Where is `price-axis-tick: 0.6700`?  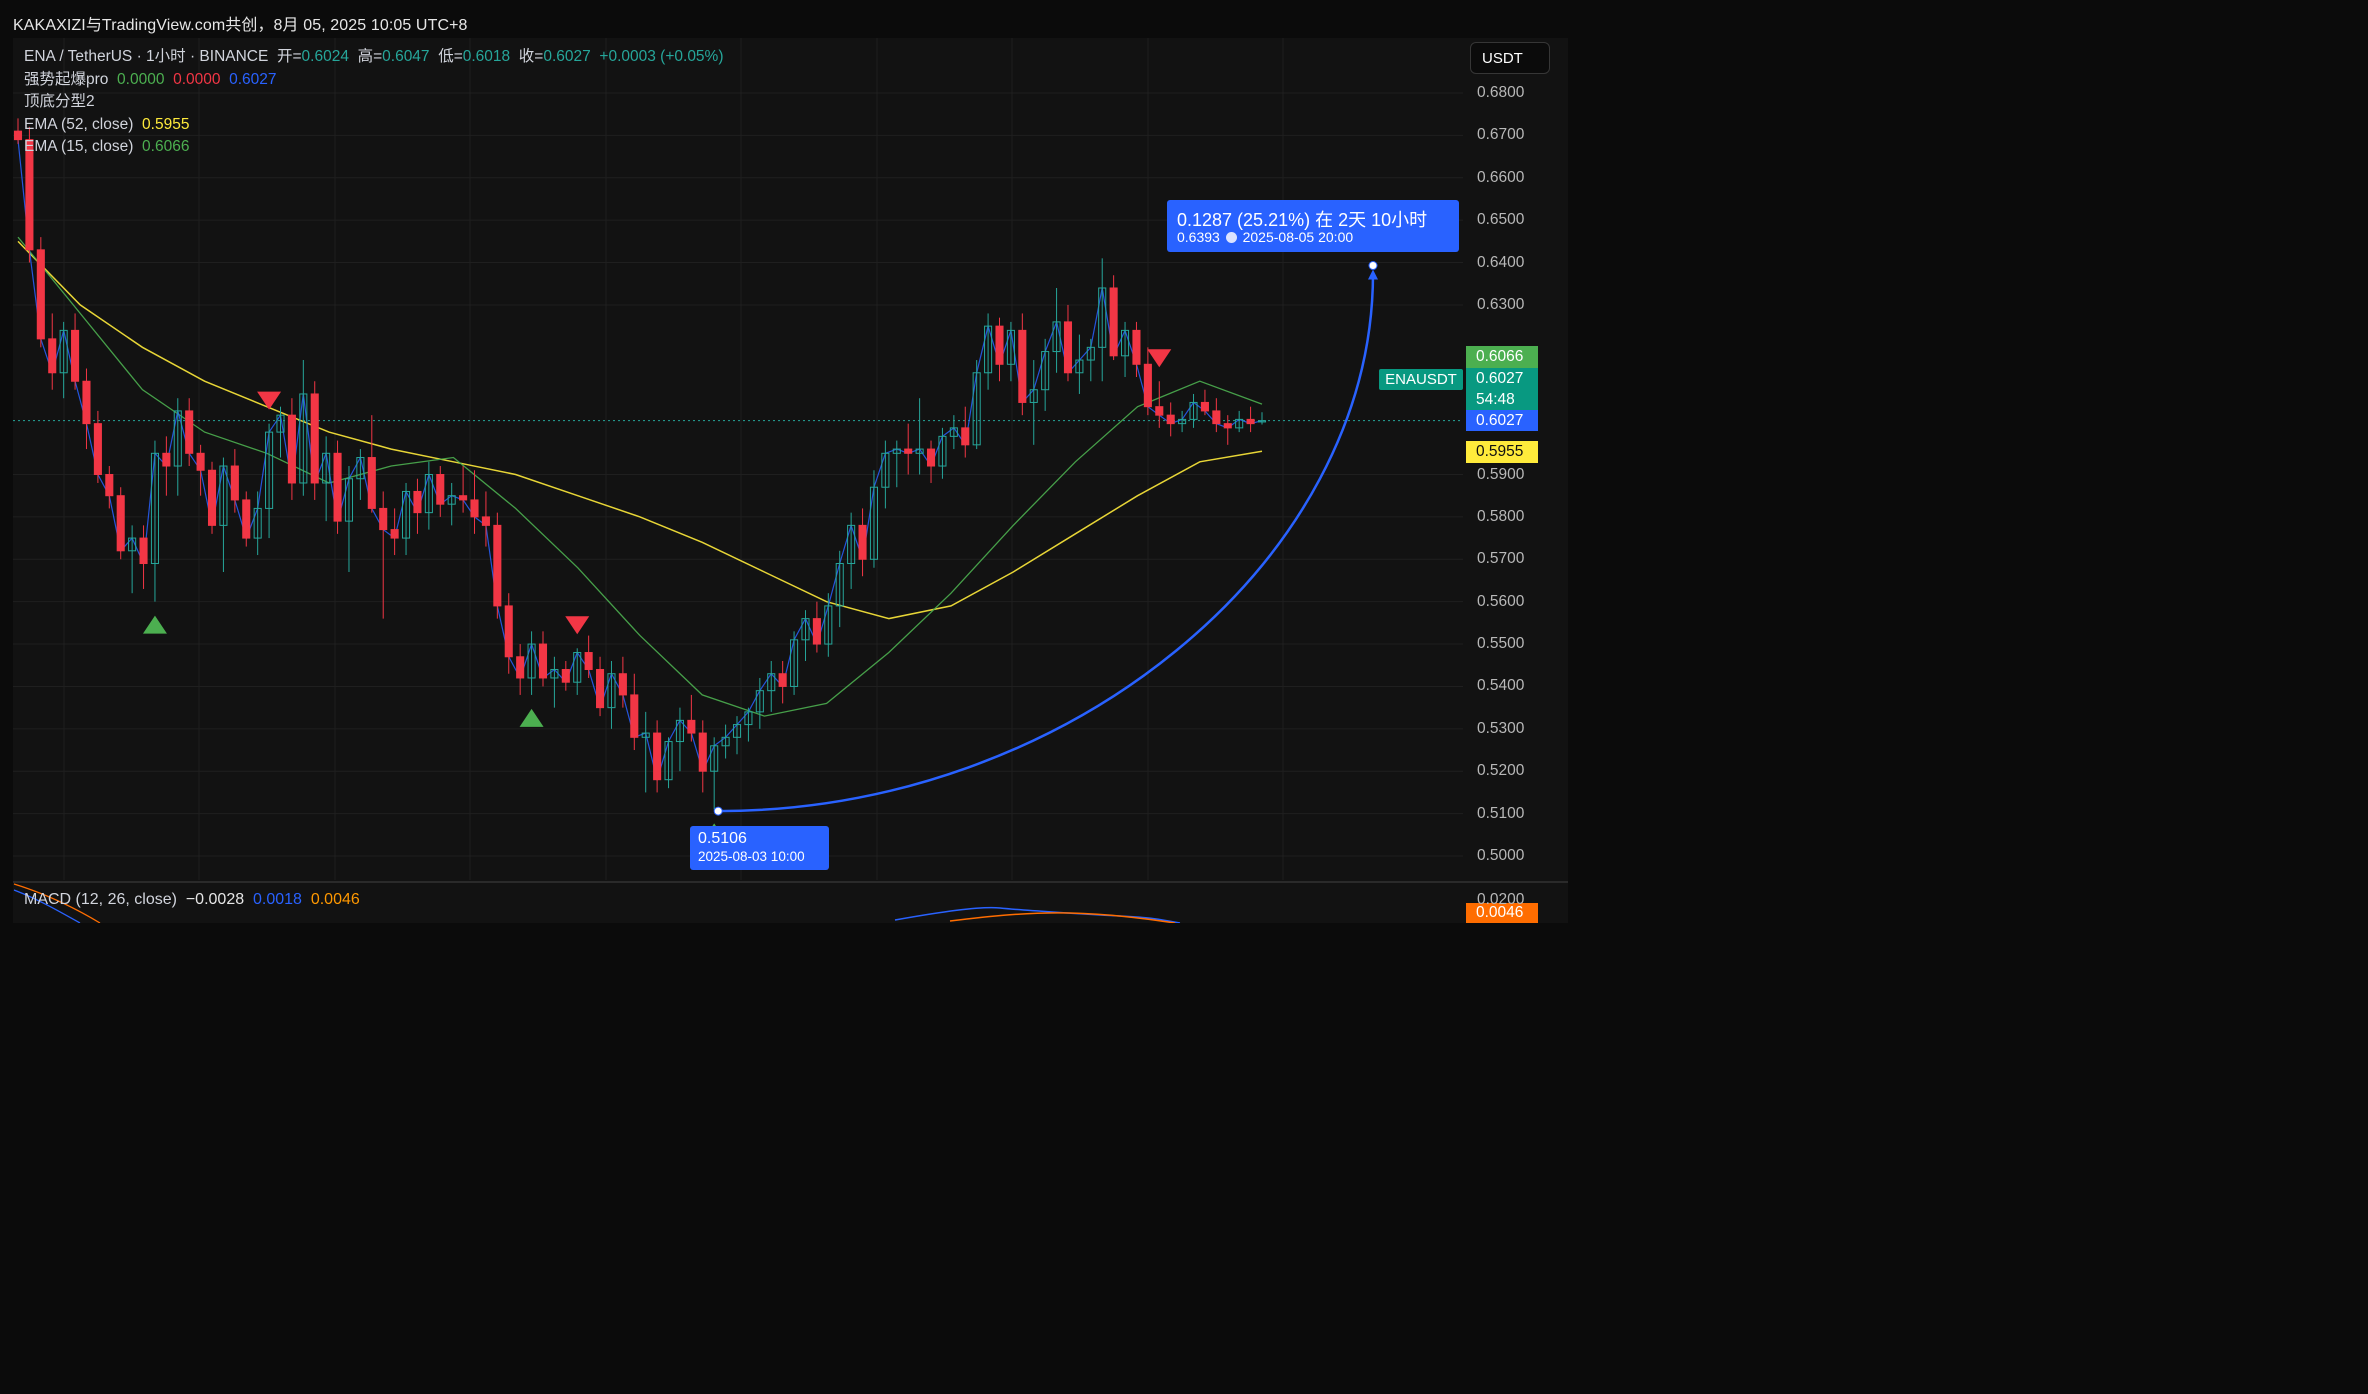 price-axis-tick: 0.6700 is located at coordinates (1501, 135).